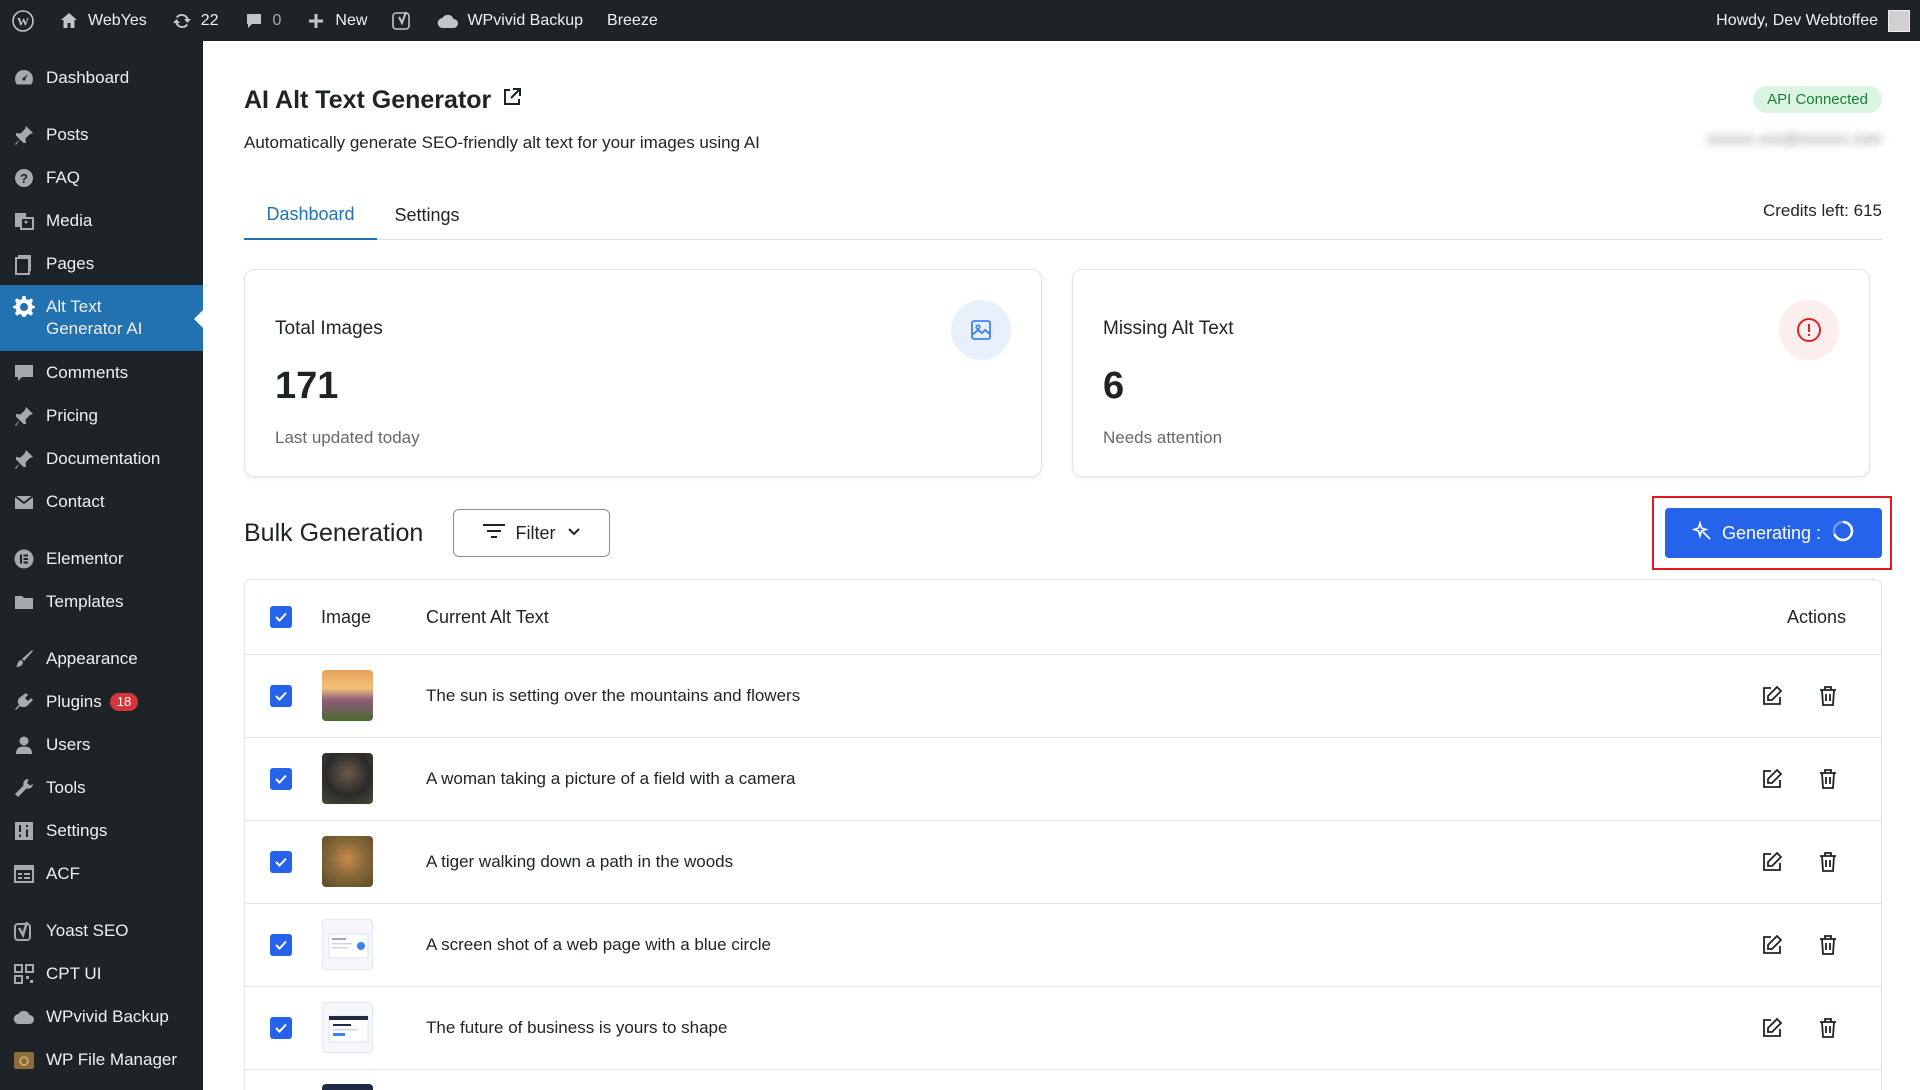 The image size is (1920, 1090). I want to click on home-icon, so click(69, 21).